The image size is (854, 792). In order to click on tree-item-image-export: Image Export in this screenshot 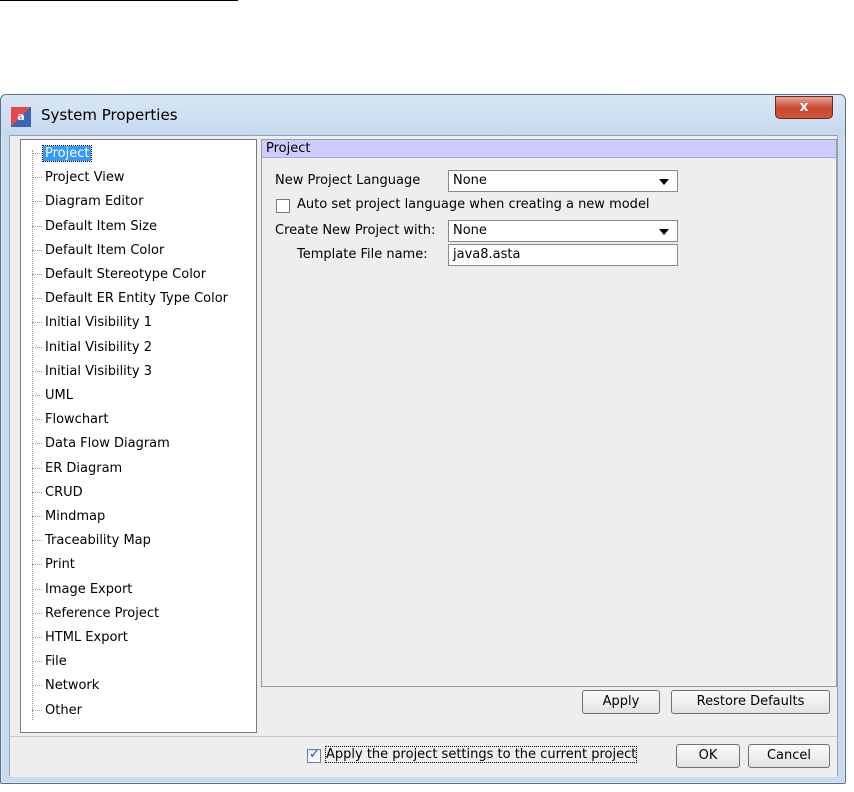, I will do `click(83, 590)`.